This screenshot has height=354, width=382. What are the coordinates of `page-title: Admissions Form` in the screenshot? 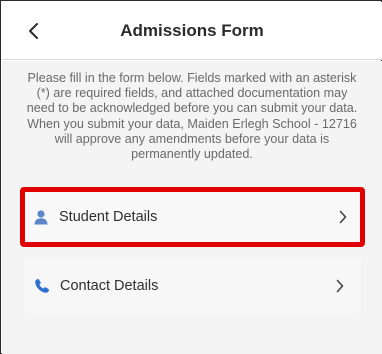 It's located at (192, 30).